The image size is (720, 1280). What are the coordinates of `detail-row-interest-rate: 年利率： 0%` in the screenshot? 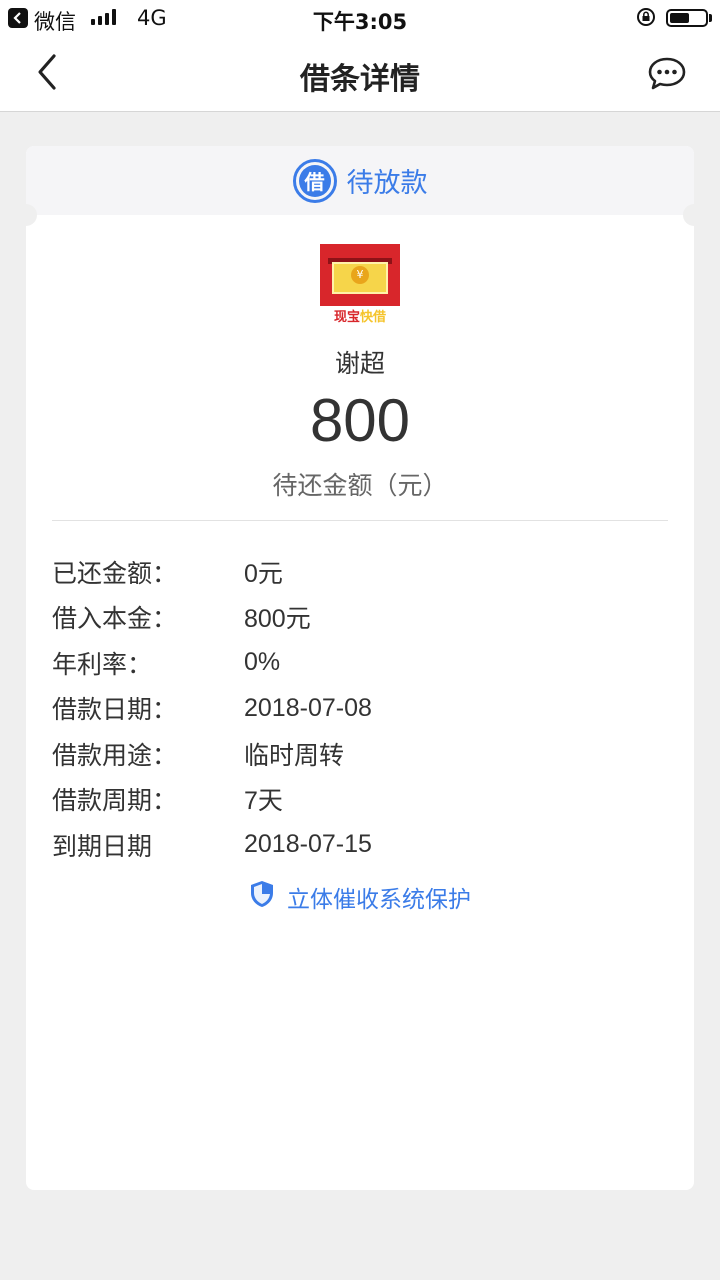 It's located at (360, 663).